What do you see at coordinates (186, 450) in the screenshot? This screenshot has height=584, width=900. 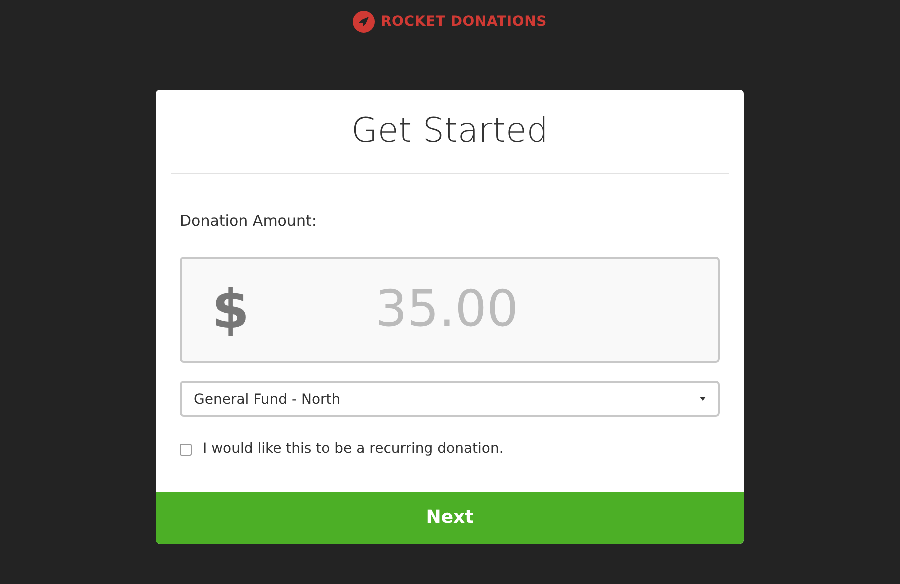 I see `recurring-checkbox` at bounding box center [186, 450].